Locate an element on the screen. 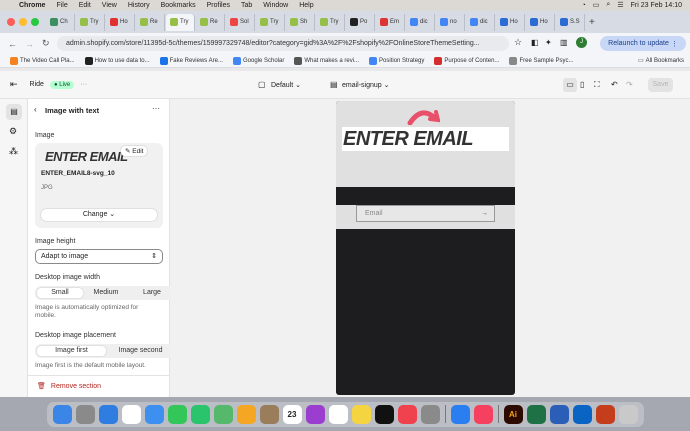 This screenshot has width=690, height=431. close-window-button is located at coordinates (11, 22).